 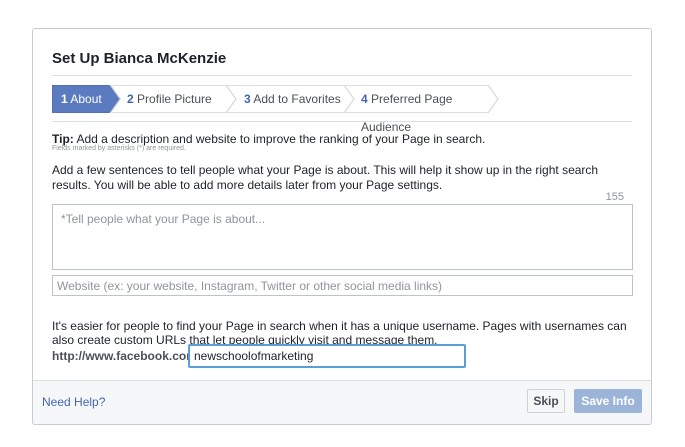 I want to click on dialog-title: Set Up Bianca McKenzie, so click(x=139, y=58).